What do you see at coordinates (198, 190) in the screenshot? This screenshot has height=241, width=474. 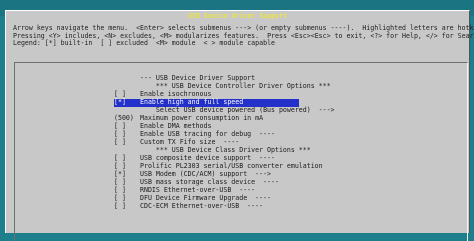 I see `menu-item-label: RNDIS Ethernet-over-USB ----` at bounding box center [198, 190].